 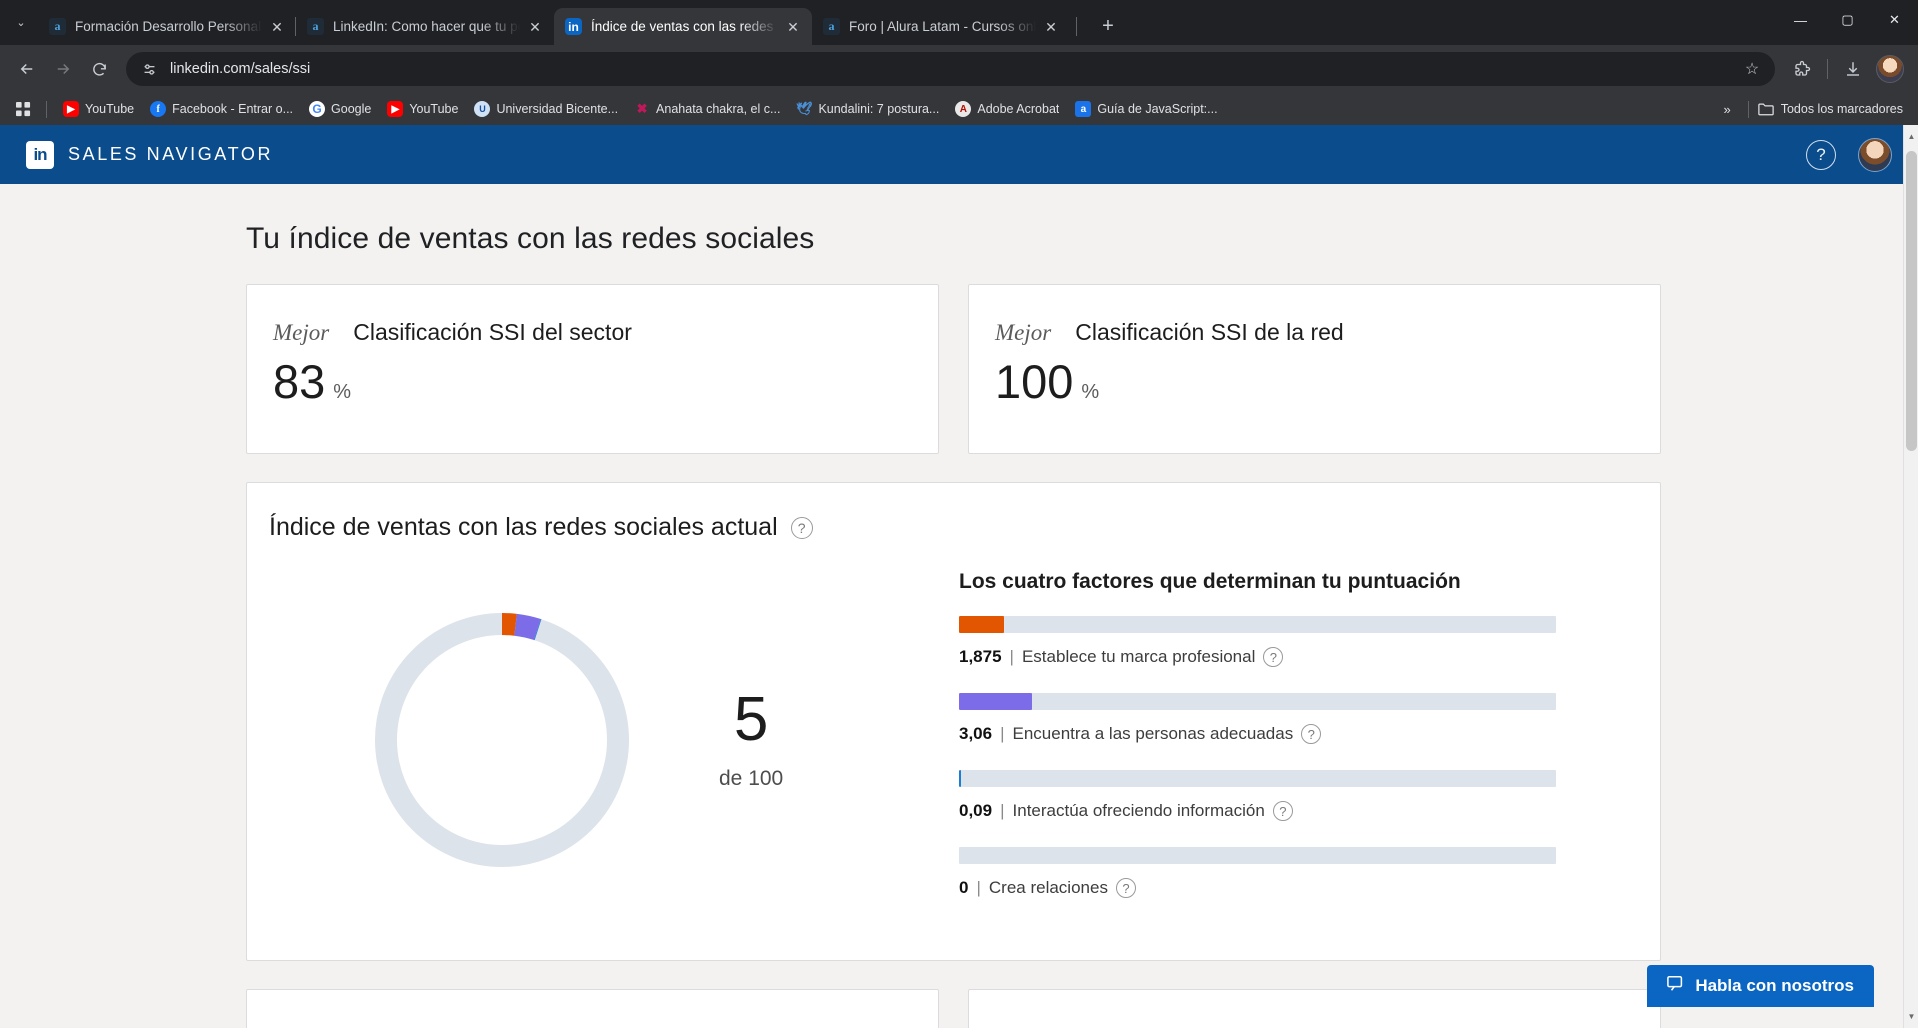 What do you see at coordinates (573, 26) in the screenshot?
I see `linkedin-icon: in` at bounding box center [573, 26].